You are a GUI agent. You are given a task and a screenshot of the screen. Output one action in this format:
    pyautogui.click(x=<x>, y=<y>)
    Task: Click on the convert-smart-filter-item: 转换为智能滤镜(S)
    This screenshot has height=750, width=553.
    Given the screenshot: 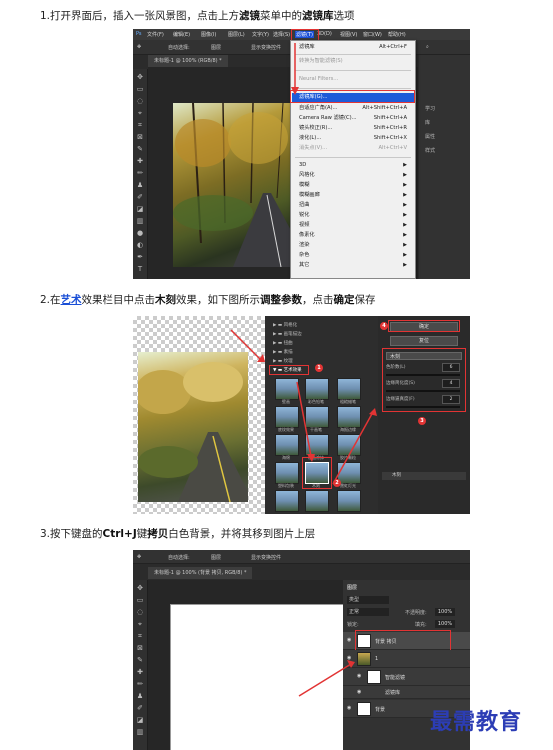 What is the action you would take?
    pyautogui.click(x=355, y=61)
    